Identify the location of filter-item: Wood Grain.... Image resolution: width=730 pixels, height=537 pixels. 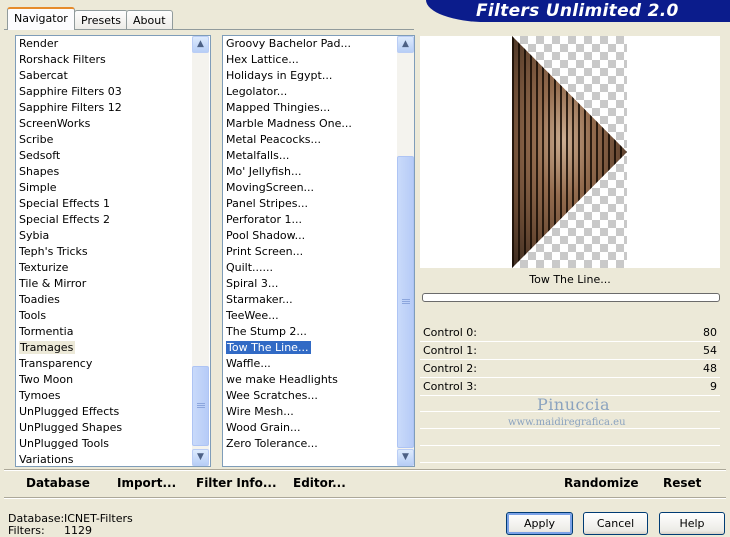
(318, 428).